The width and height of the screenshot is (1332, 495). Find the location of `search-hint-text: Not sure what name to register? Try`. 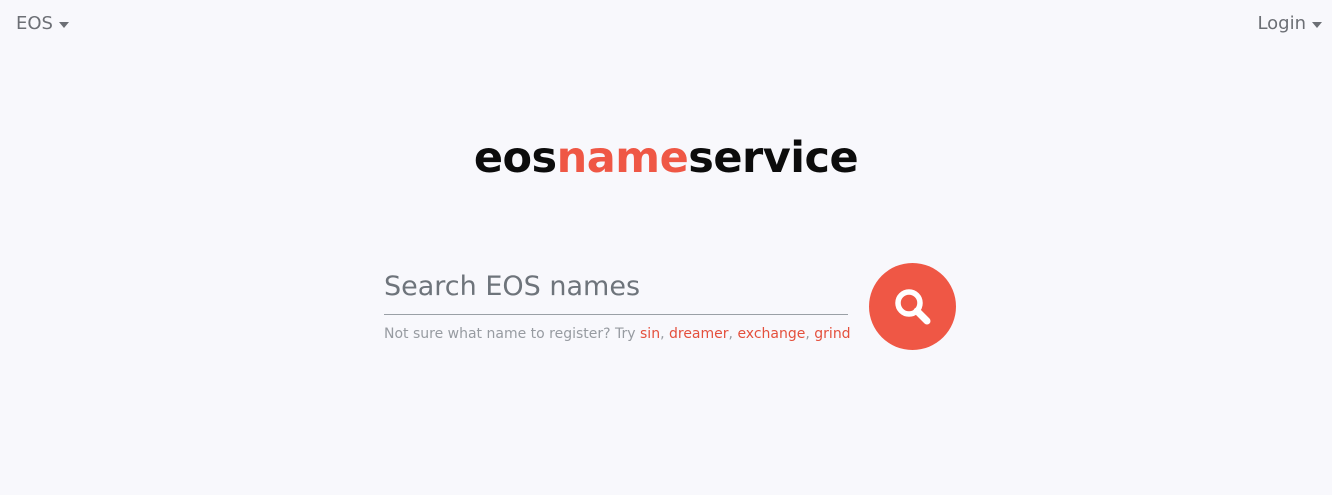

search-hint-text: Not sure what name to register? Try is located at coordinates (512, 334).